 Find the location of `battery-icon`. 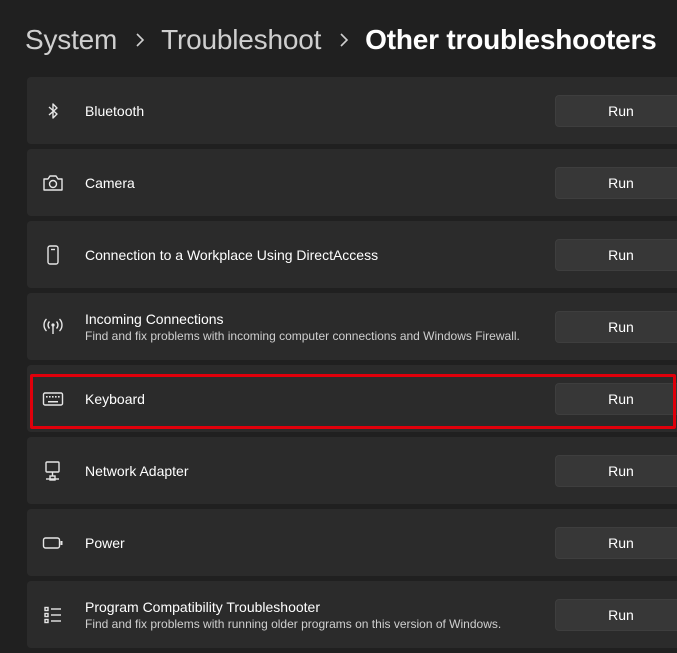

battery-icon is located at coordinates (53, 543).